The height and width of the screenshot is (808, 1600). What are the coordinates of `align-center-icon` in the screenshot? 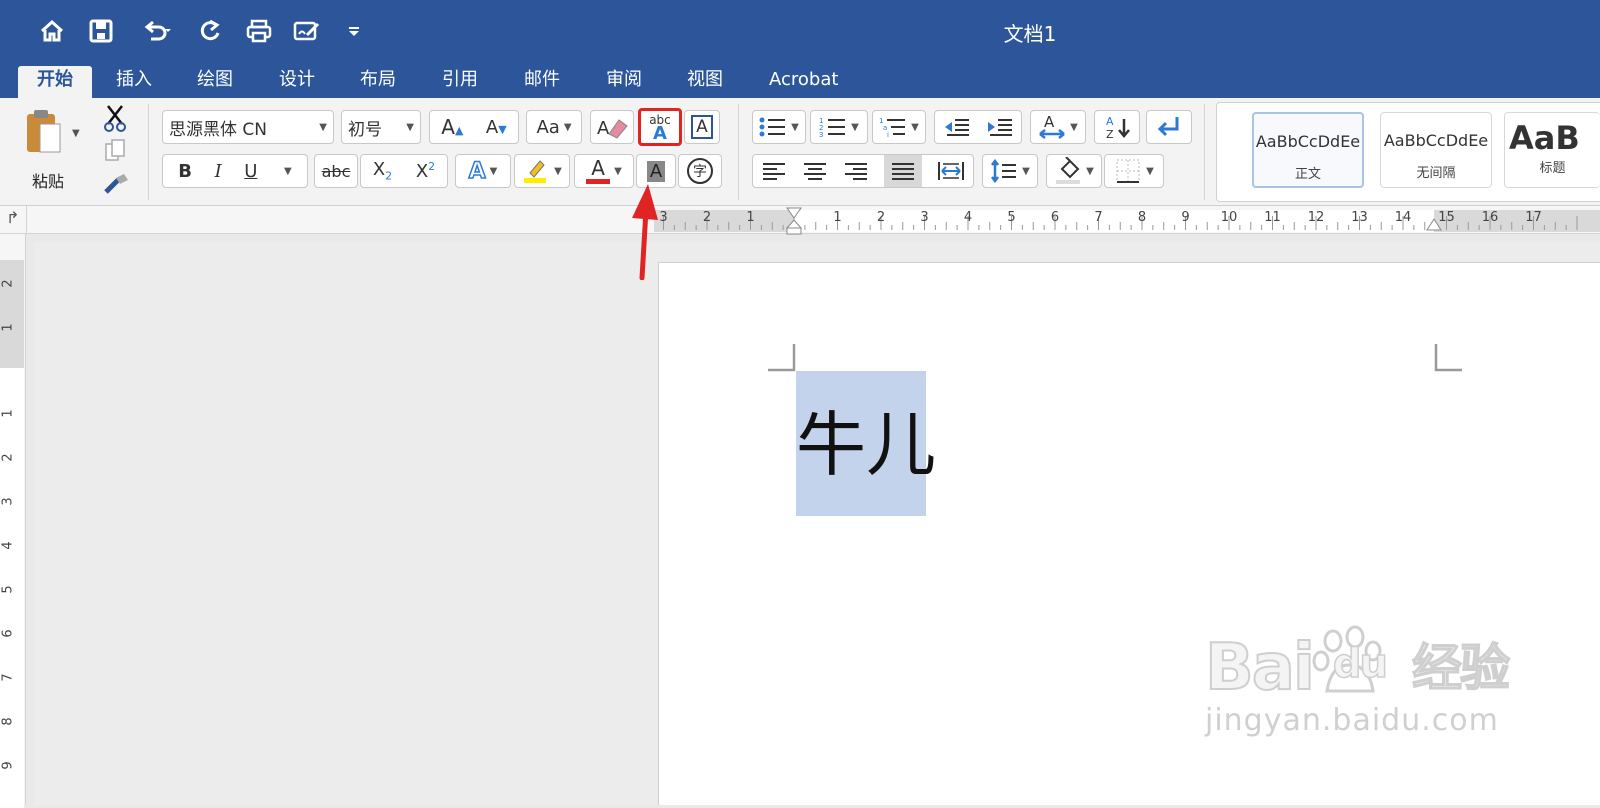 It's located at (815, 171).